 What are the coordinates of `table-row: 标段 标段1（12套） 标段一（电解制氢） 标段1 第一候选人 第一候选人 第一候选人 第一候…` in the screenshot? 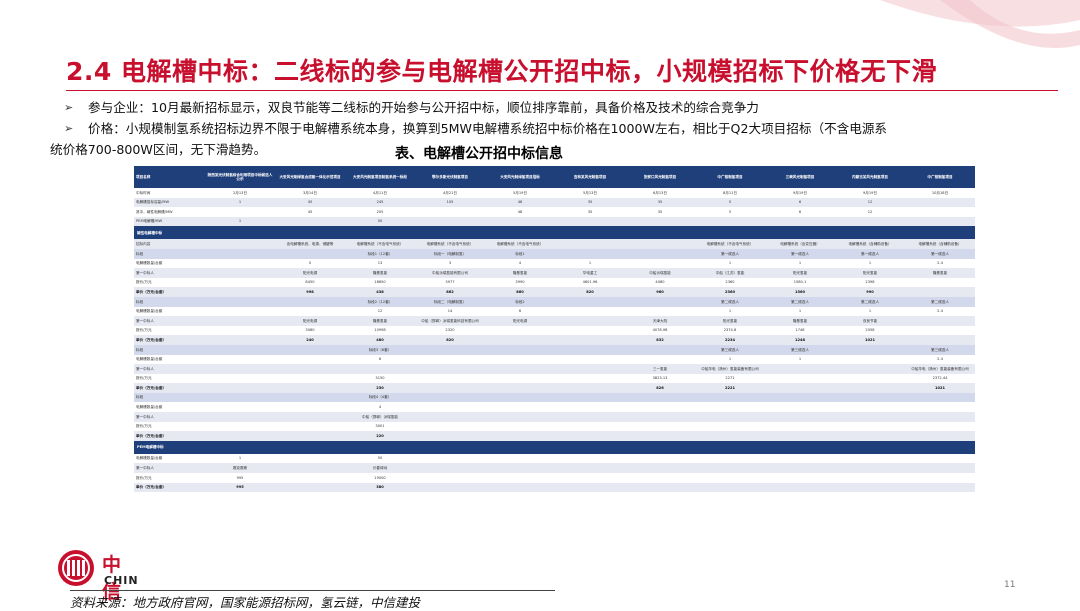 It's located at (554, 253).